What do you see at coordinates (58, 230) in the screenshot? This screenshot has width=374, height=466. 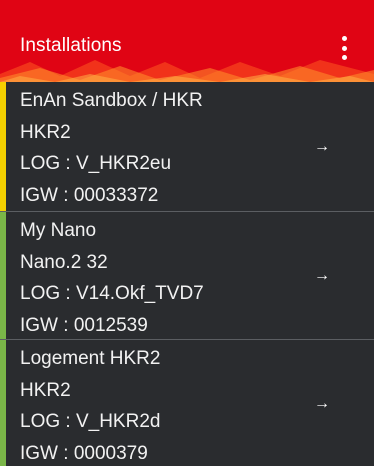 I see `installation-name: My Nano` at bounding box center [58, 230].